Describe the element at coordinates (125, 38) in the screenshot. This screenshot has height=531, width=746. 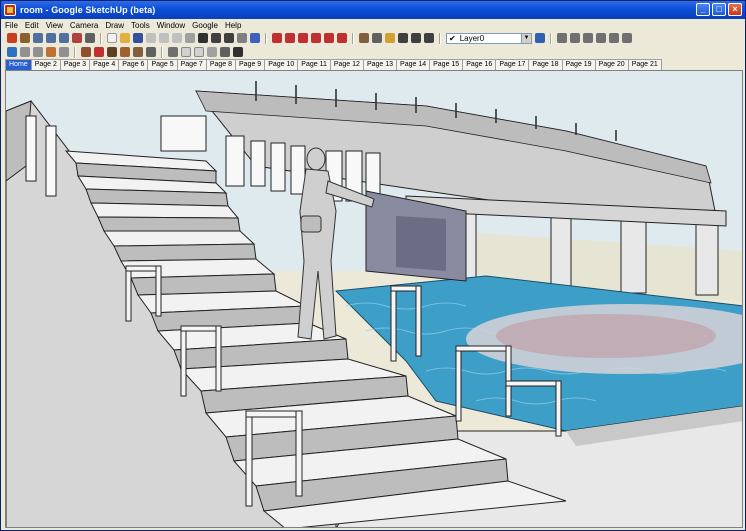
I see `open-file-icon` at that location.